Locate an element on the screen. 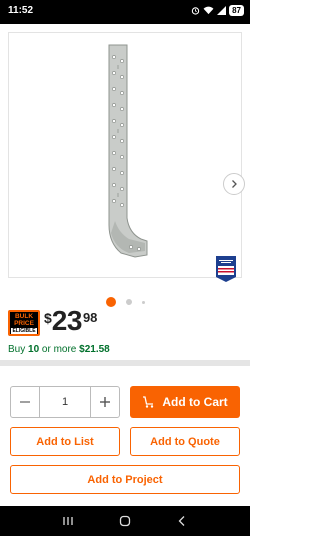 The height and width of the screenshot is (536, 320). bulk-offer: Buy 10 or more $21.58 is located at coordinates (59, 349).